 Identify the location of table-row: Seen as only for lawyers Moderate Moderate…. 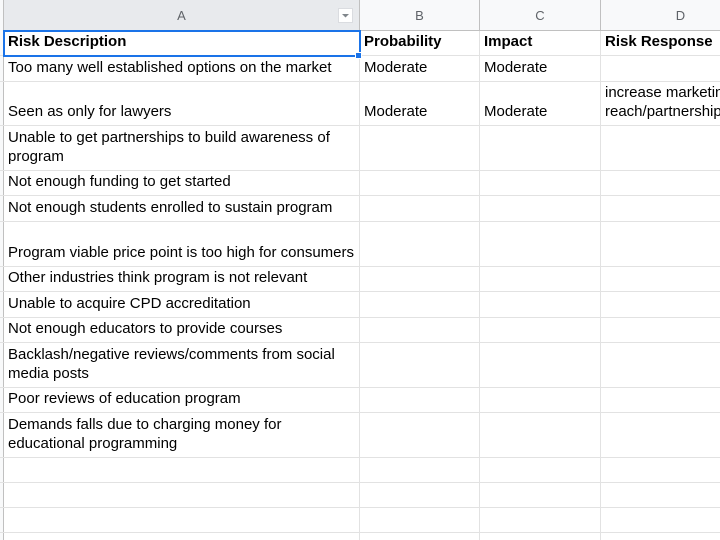
(360, 104).